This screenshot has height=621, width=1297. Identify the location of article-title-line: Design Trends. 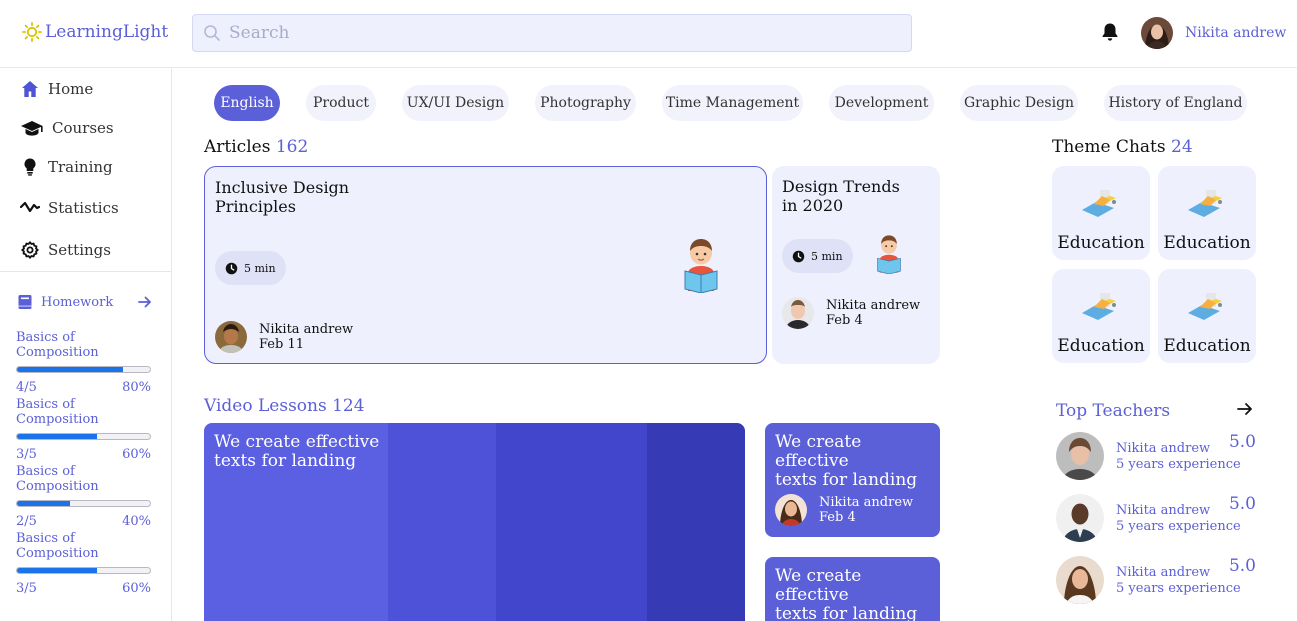
(841, 186).